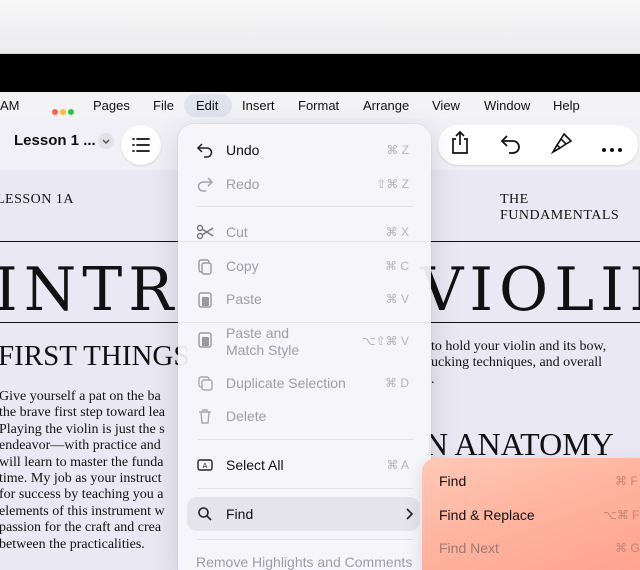 The width and height of the screenshot is (640, 570). Describe the element at coordinates (304, 383) in the screenshot. I see `menu-item-duplicate: Duplicate Selection ⌘ D` at that location.